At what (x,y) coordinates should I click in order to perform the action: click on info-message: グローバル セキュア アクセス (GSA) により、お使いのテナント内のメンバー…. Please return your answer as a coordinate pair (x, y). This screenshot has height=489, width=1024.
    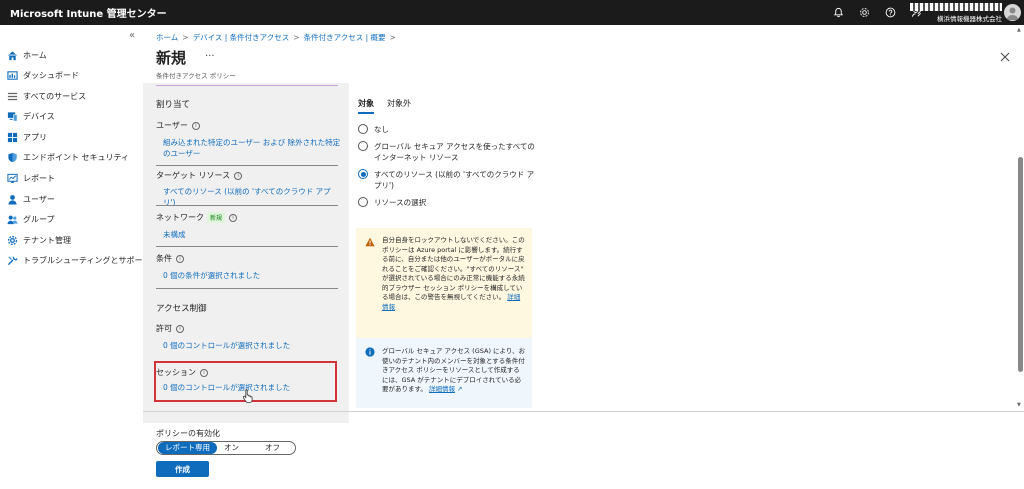
    Looking at the image, I should click on (444, 373).